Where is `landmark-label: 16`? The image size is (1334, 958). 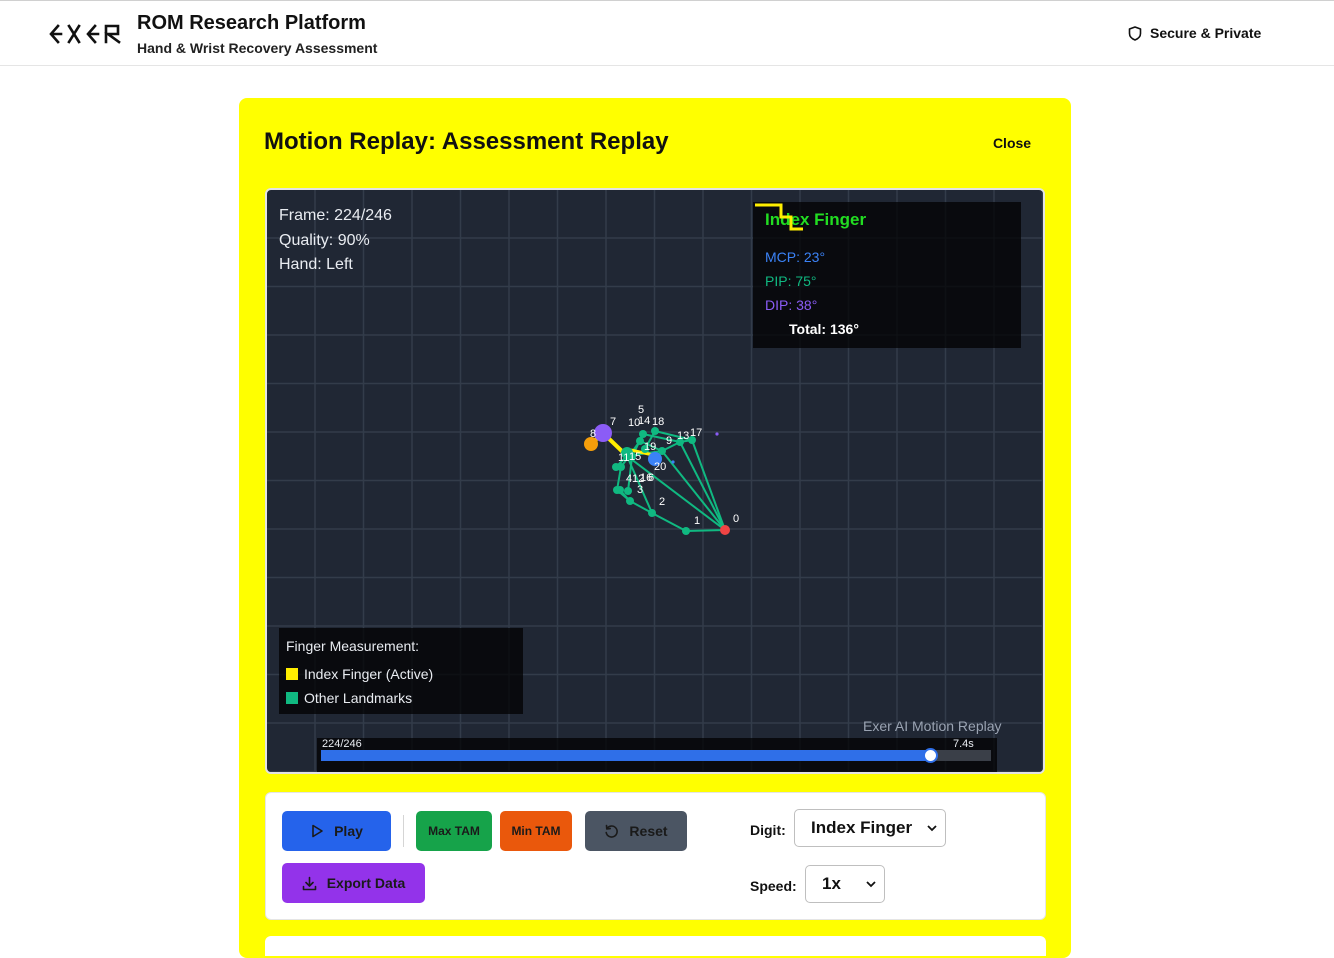
landmark-label: 16 is located at coordinates (646, 478).